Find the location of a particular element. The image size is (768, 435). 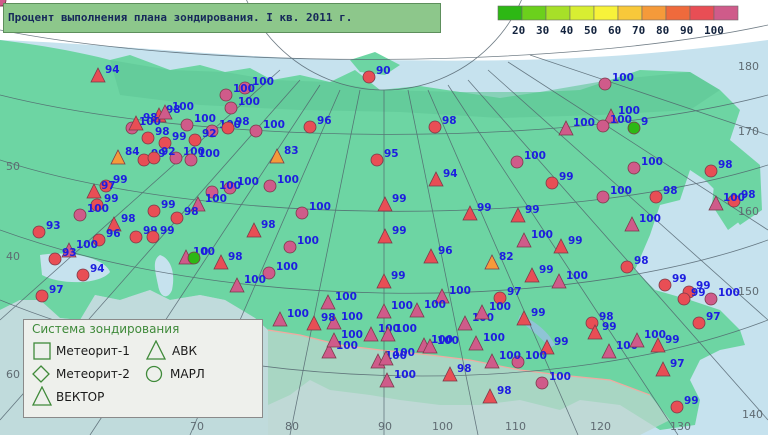

legend-label-meteorit-2: Метеорит-2 is located at coordinates (93, 374).